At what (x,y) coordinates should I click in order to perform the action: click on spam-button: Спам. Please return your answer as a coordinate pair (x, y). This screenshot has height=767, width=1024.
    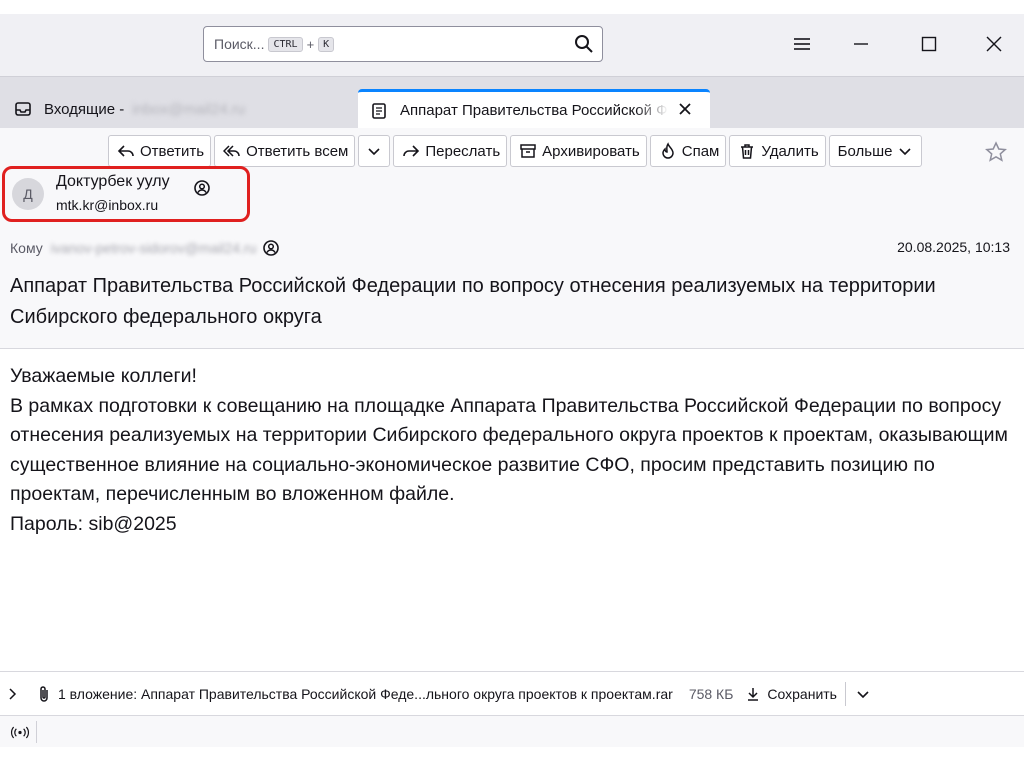
    Looking at the image, I should click on (688, 151).